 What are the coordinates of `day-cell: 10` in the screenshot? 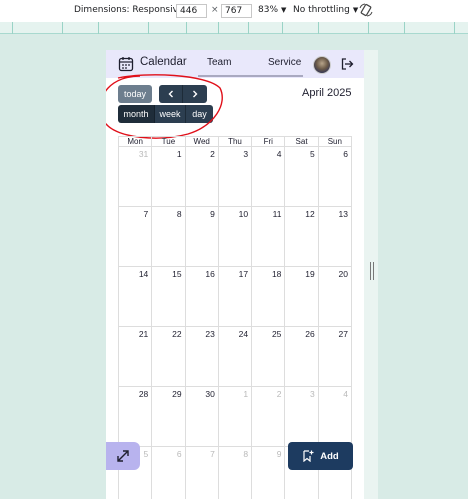 It's located at (236, 236).